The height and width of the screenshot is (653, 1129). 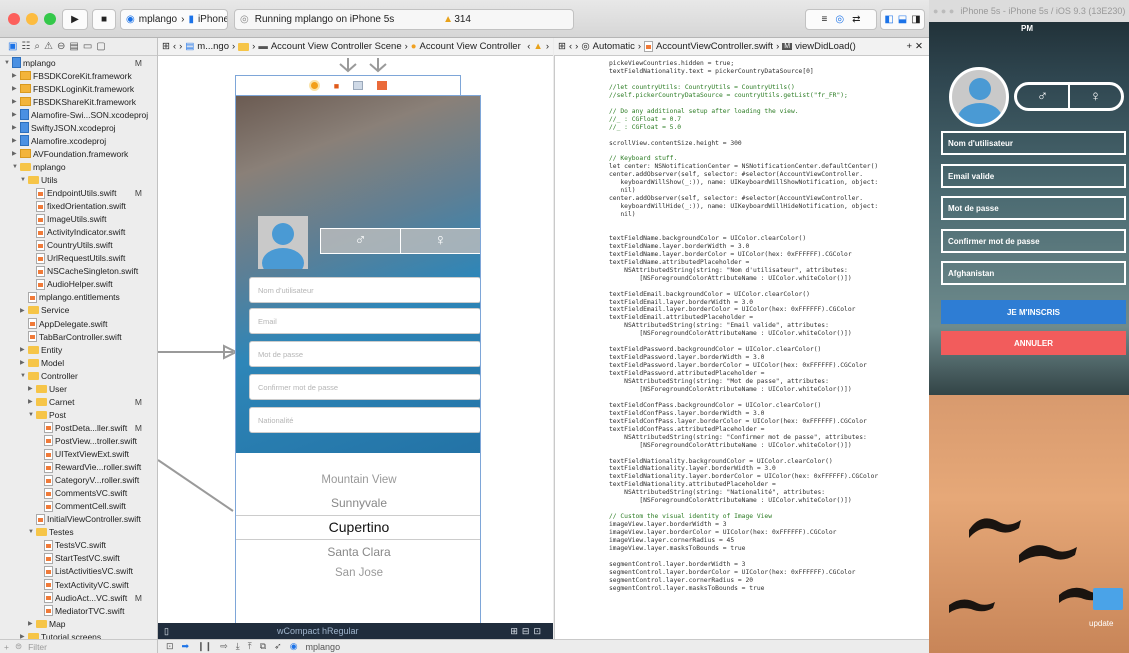 I want to click on navigator-item: RewardVie...roller.swift, so click(x=78, y=467).